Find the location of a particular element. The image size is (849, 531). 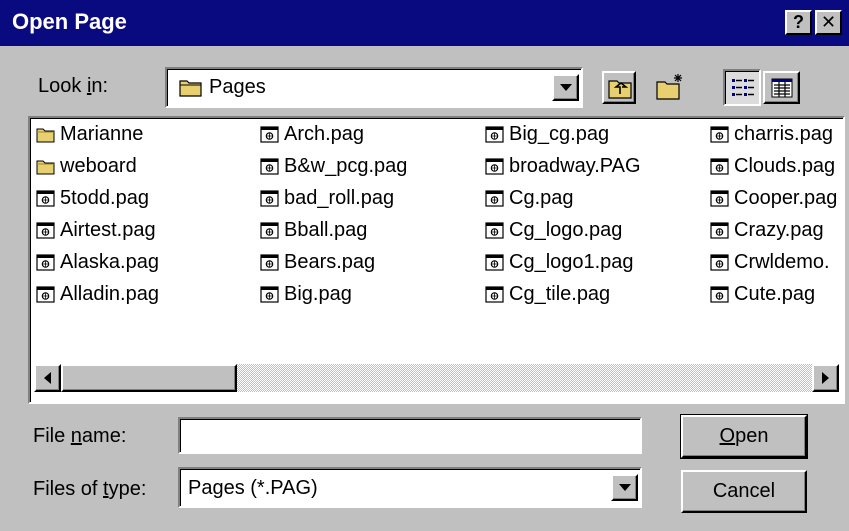

file-item: Big.pag is located at coordinates (306, 294).